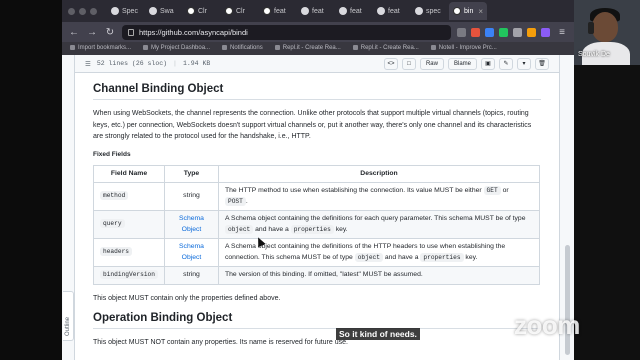 The height and width of the screenshot is (360, 640). What do you see at coordinates (68, 316) in the screenshot?
I see `outline-tab: Outline` at bounding box center [68, 316].